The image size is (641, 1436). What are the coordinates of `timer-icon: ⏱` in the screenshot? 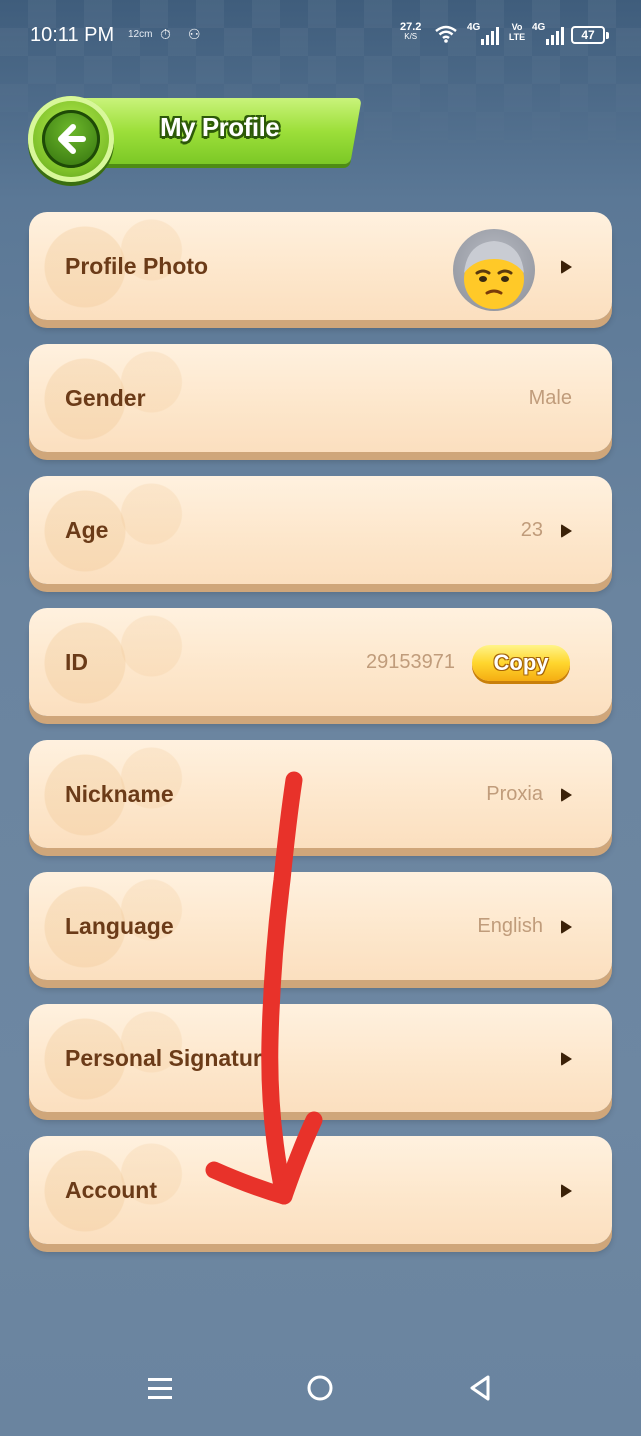 It's located at (165, 34).